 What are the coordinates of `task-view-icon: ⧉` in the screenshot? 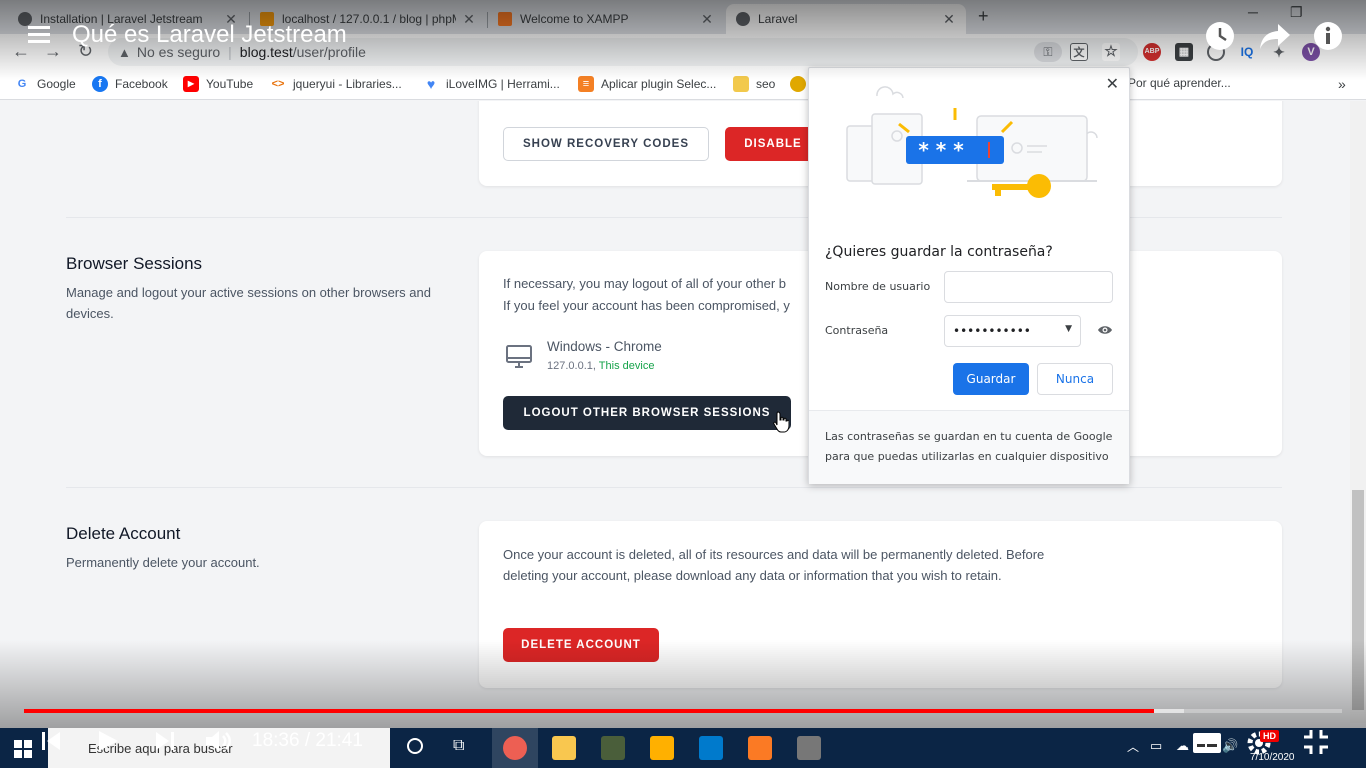 It's located at (458, 746).